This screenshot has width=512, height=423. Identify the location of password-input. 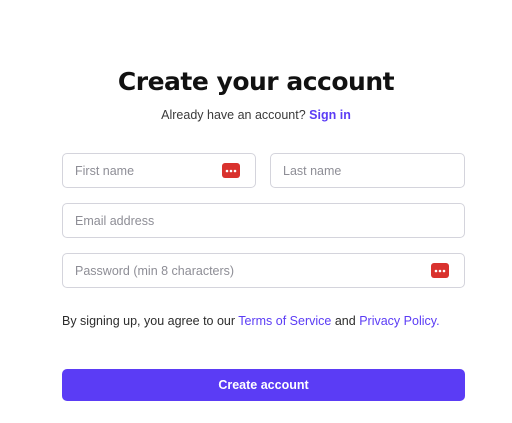
(263, 270).